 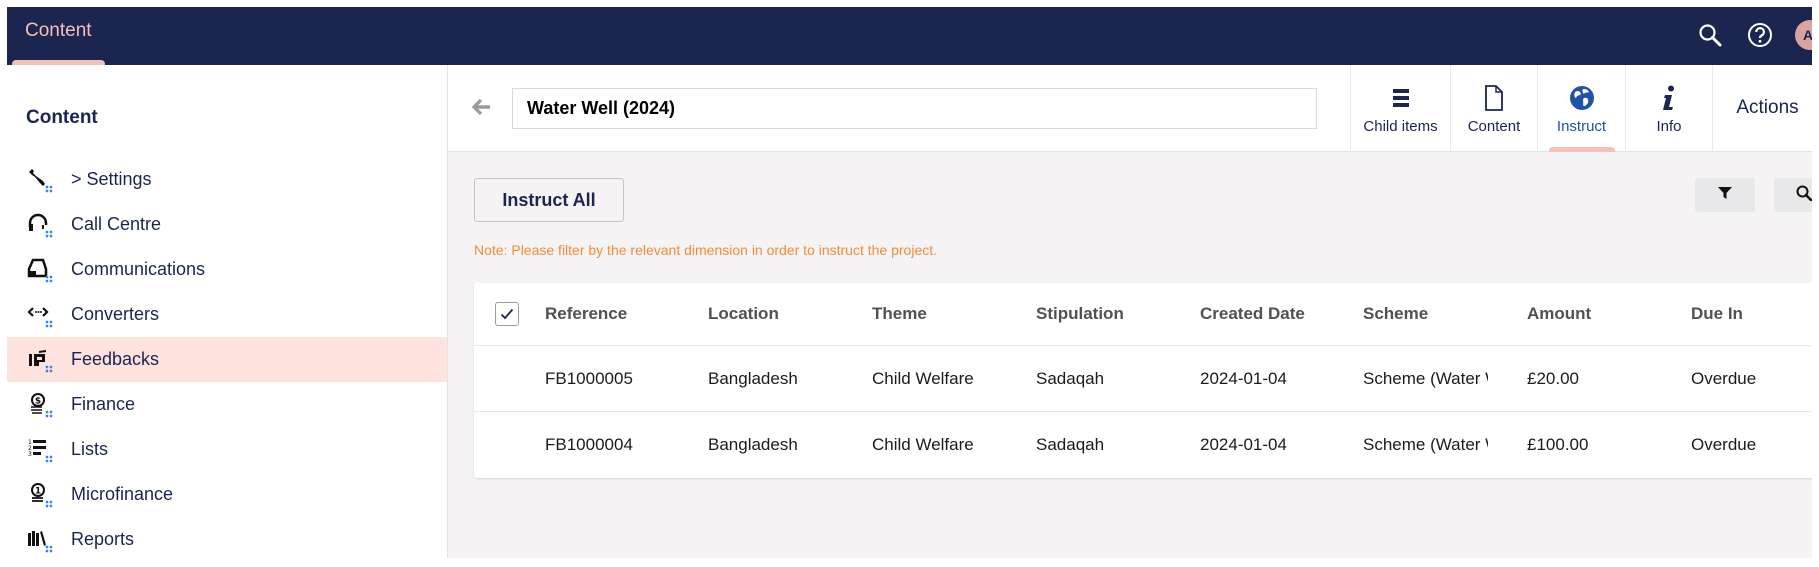 What do you see at coordinates (41, 225) in the screenshot?
I see `headset-icon` at bounding box center [41, 225].